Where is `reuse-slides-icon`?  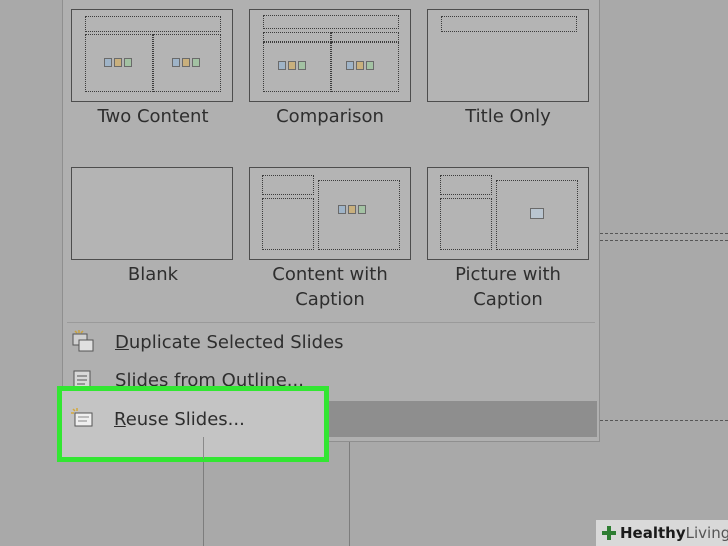 reuse-slides-icon is located at coordinates (83, 419).